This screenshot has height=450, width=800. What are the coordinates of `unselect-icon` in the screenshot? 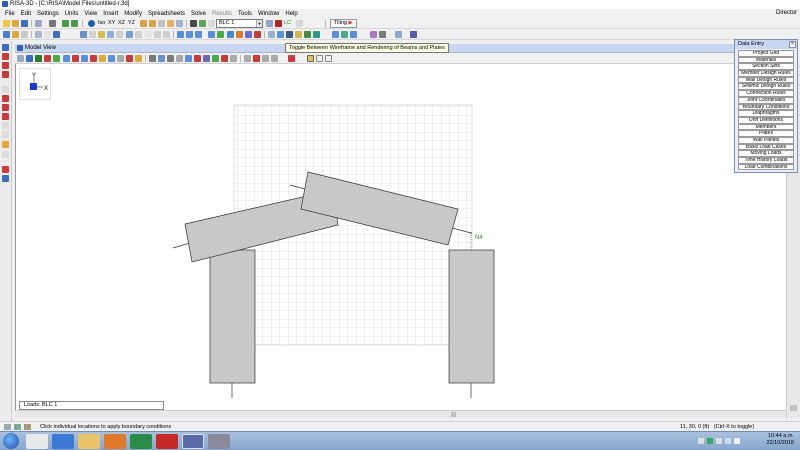 It's located at (271, 34).